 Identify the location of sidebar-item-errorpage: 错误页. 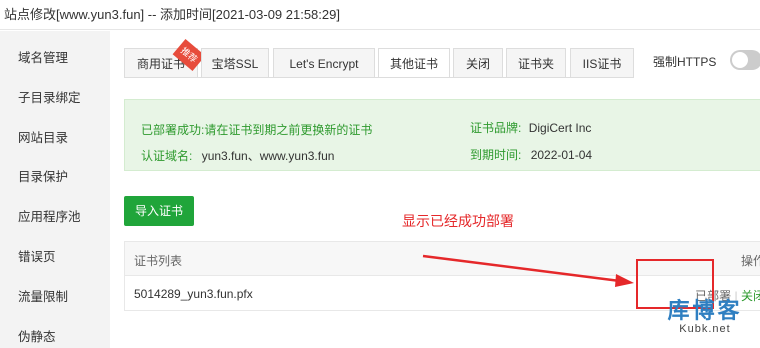
(37, 255).